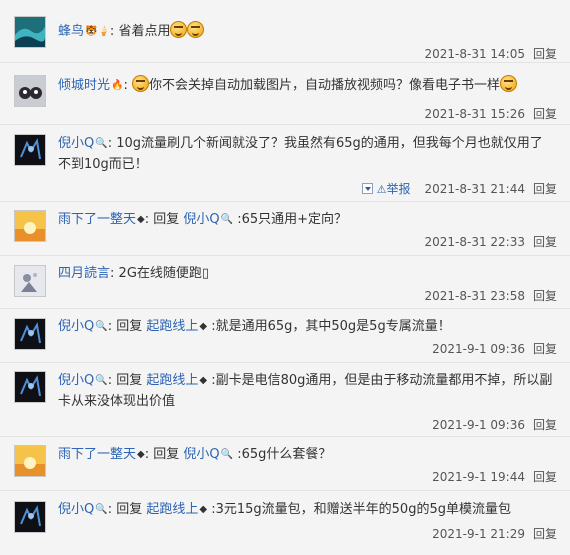  I want to click on comment-meta: 2021-8-31 15:26 回复, so click(490, 113).